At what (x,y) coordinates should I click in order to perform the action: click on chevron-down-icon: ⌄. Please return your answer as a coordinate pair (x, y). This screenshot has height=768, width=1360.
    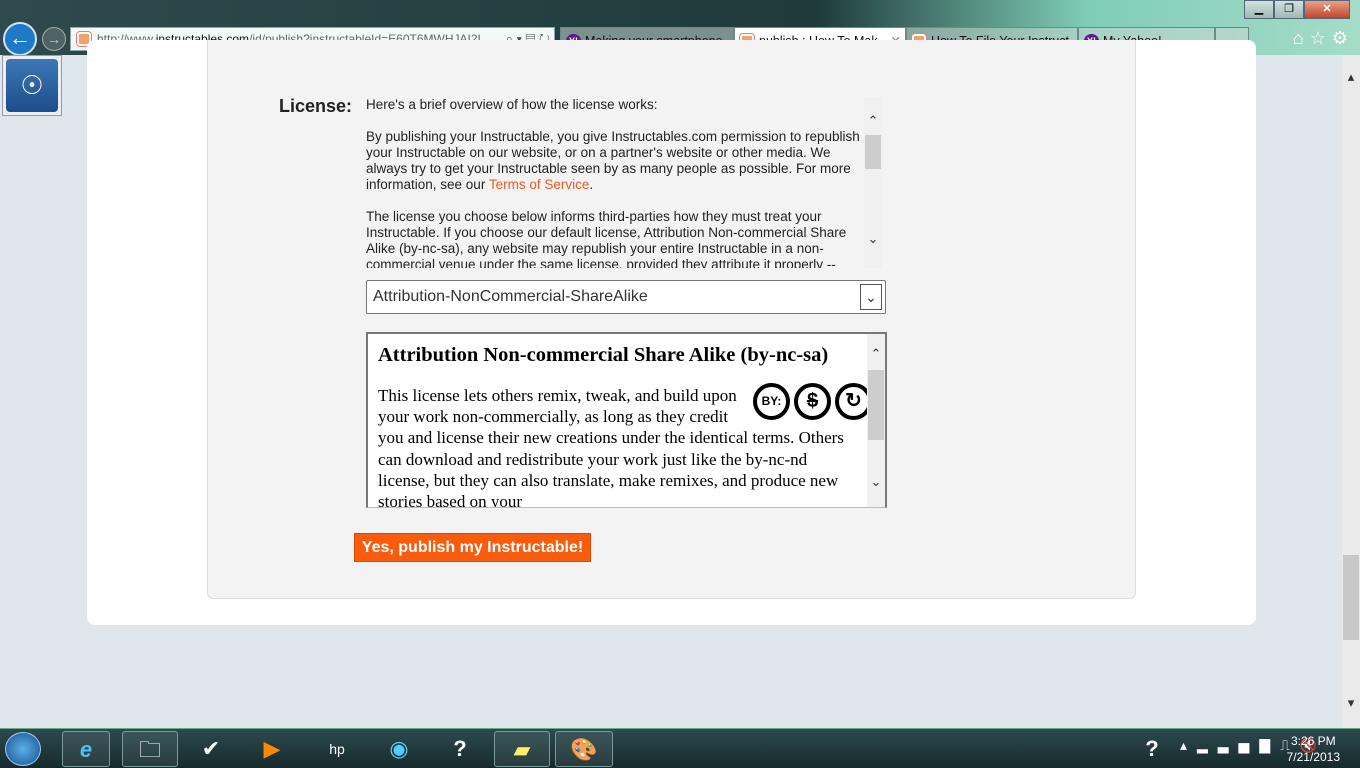
    Looking at the image, I should click on (871, 297).